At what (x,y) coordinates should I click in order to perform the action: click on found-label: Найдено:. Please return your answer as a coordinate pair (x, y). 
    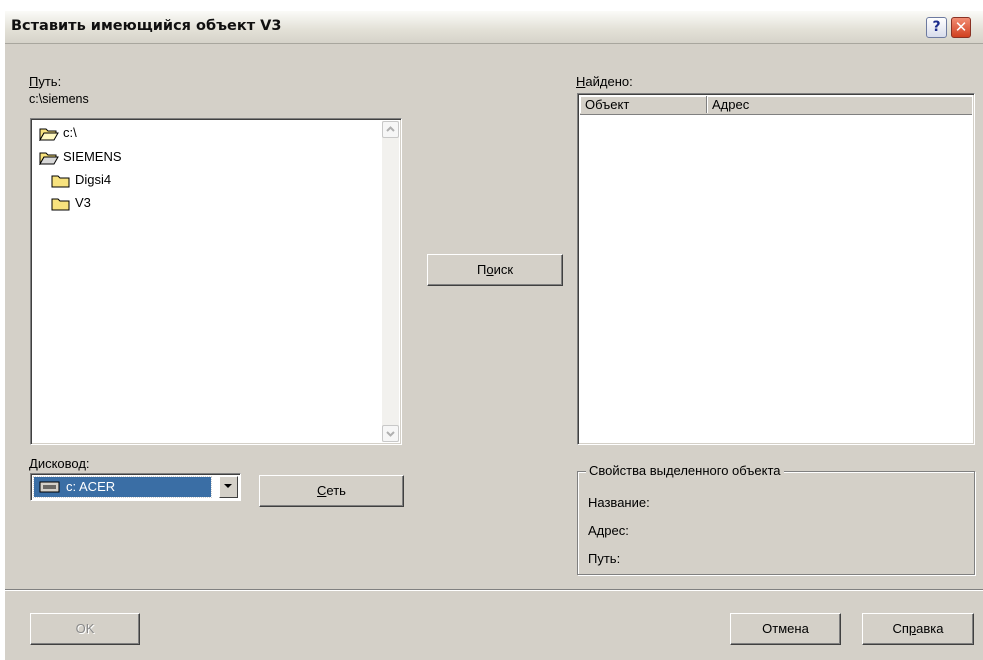
    Looking at the image, I should click on (604, 81).